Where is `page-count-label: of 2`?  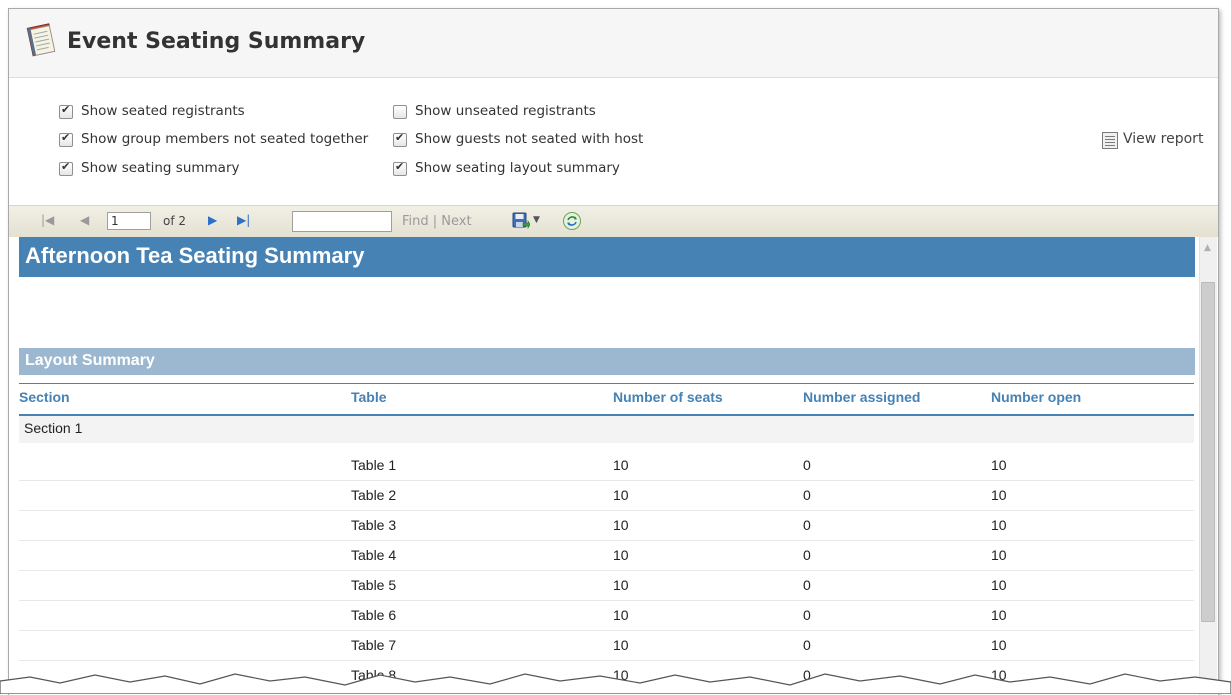 page-count-label: of 2 is located at coordinates (175, 221).